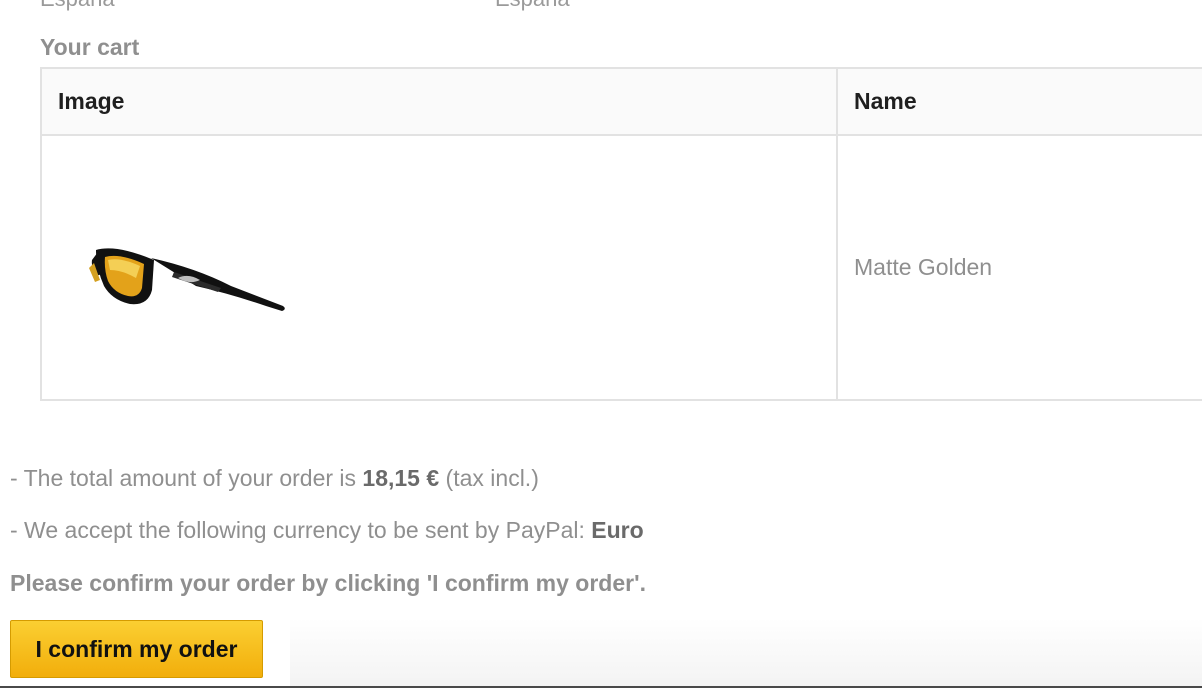 Image resolution: width=1202 pixels, height=688 pixels. What do you see at coordinates (77, 6) in the screenshot?
I see `delivery-country: España` at bounding box center [77, 6].